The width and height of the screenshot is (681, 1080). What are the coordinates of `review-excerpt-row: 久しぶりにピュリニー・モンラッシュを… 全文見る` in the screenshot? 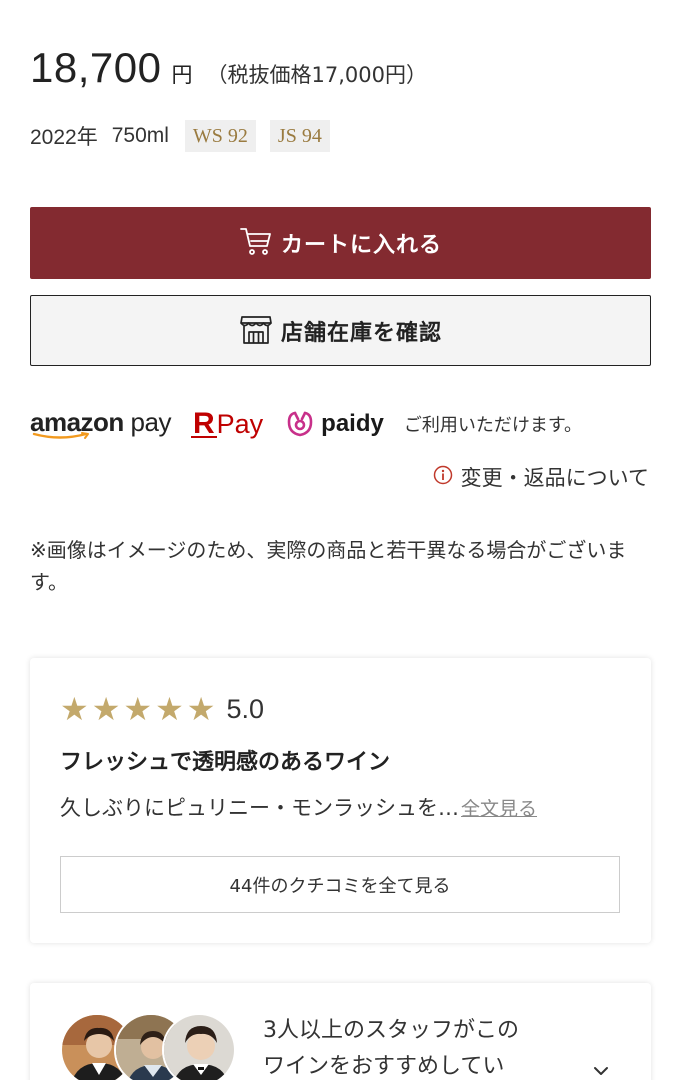 It's located at (298, 807).